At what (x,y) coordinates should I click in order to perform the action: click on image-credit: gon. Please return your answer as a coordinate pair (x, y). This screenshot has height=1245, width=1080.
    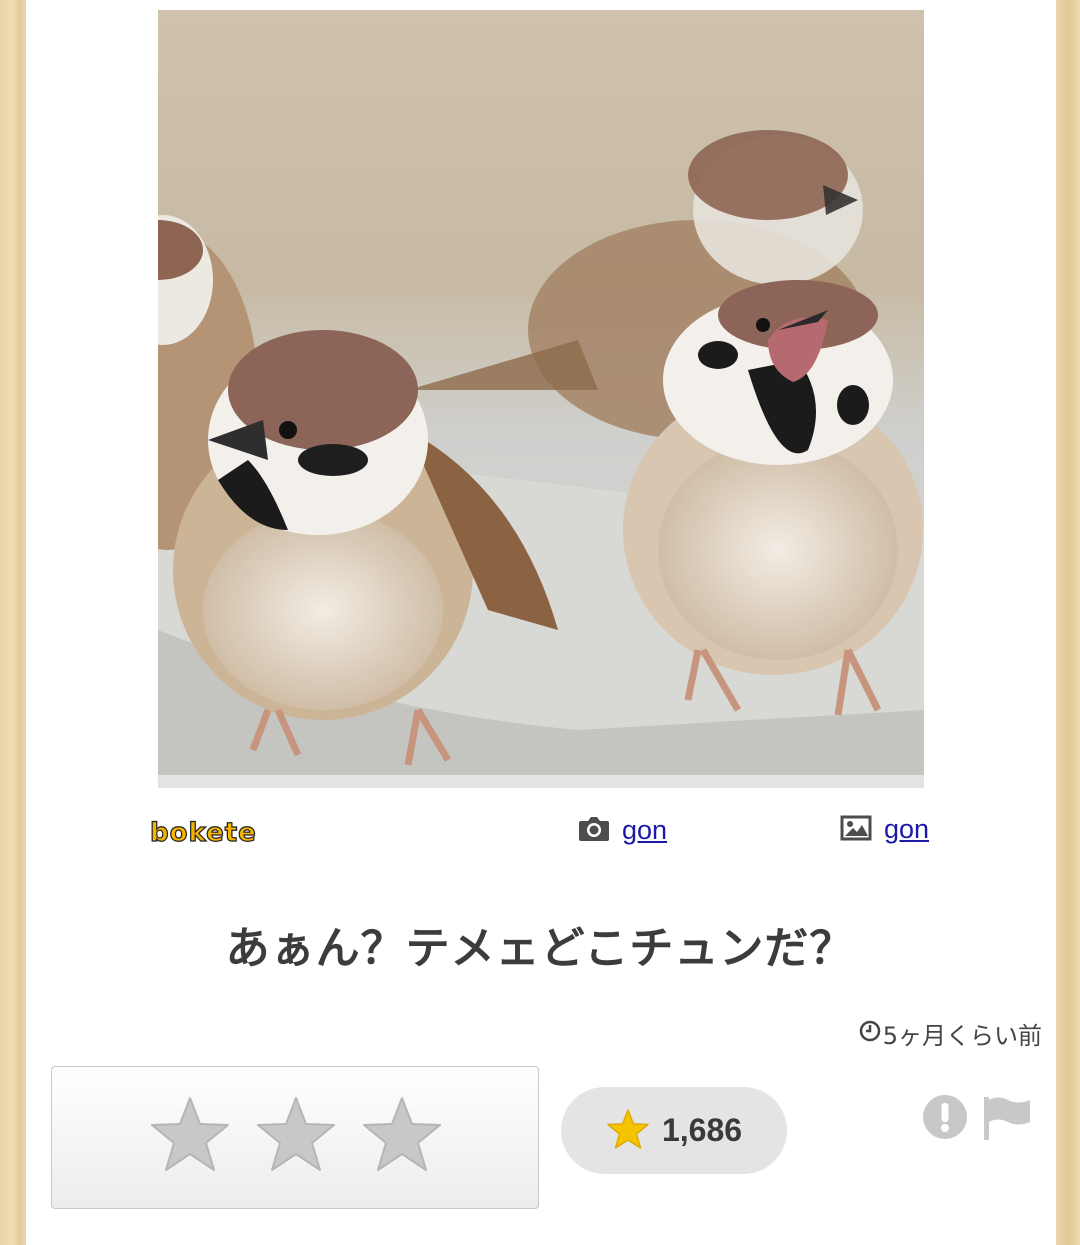
    Looking at the image, I should click on (884, 829).